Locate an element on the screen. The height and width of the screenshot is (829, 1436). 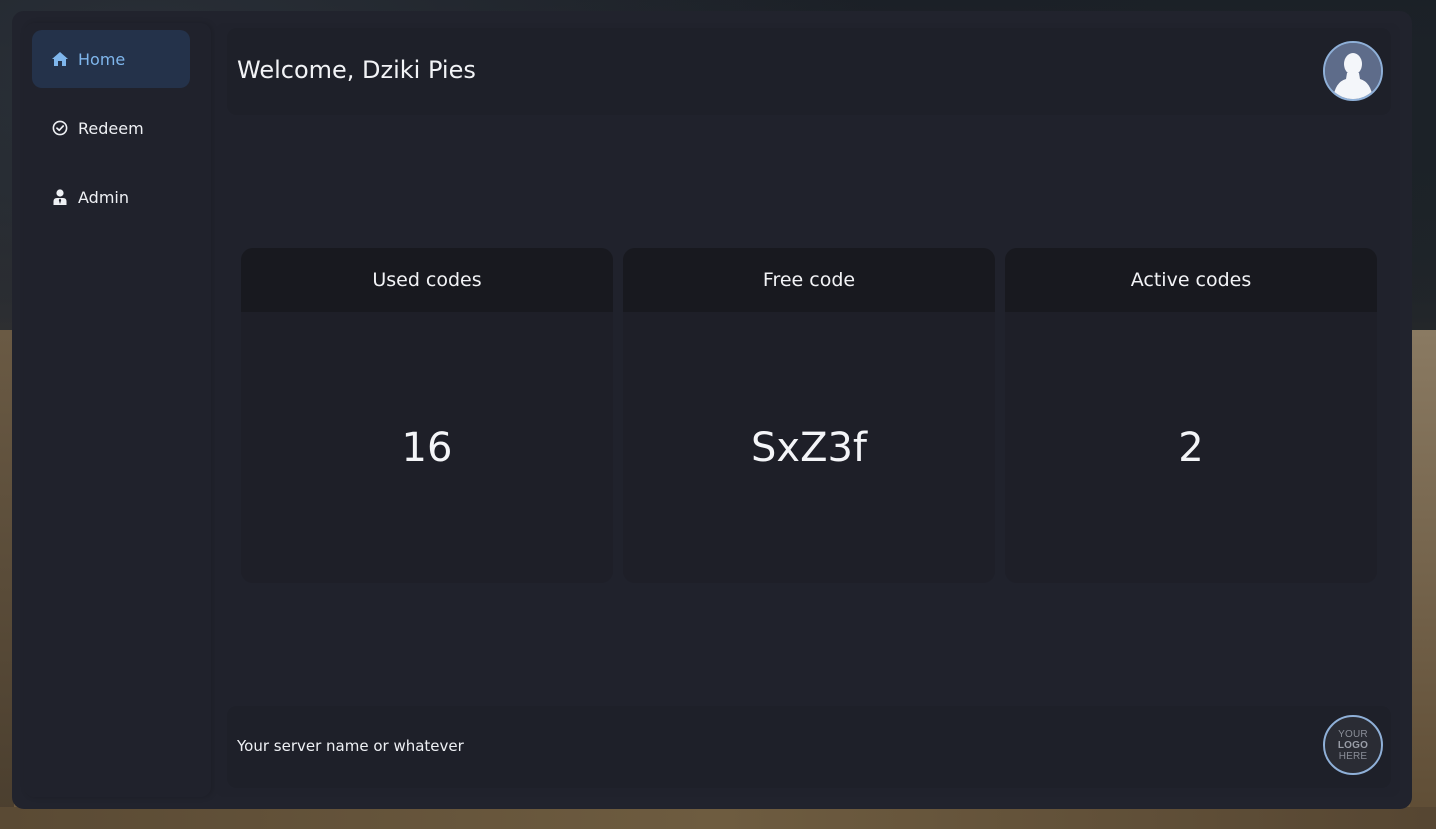
sidebar-item-redeem: Redeem is located at coordinates (111, 128).